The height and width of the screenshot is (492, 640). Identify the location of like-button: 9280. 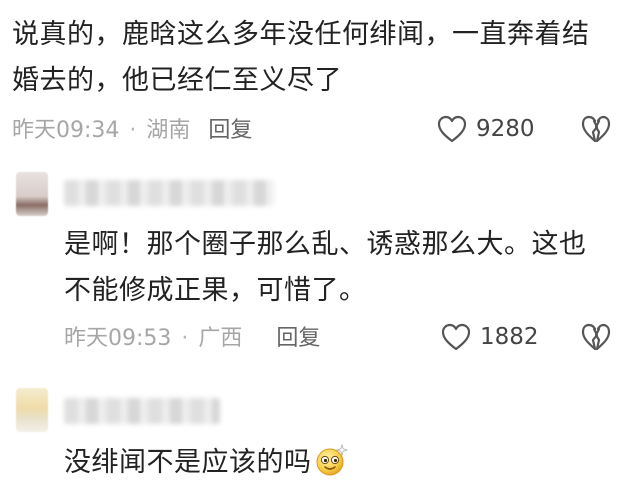
(485, 129).